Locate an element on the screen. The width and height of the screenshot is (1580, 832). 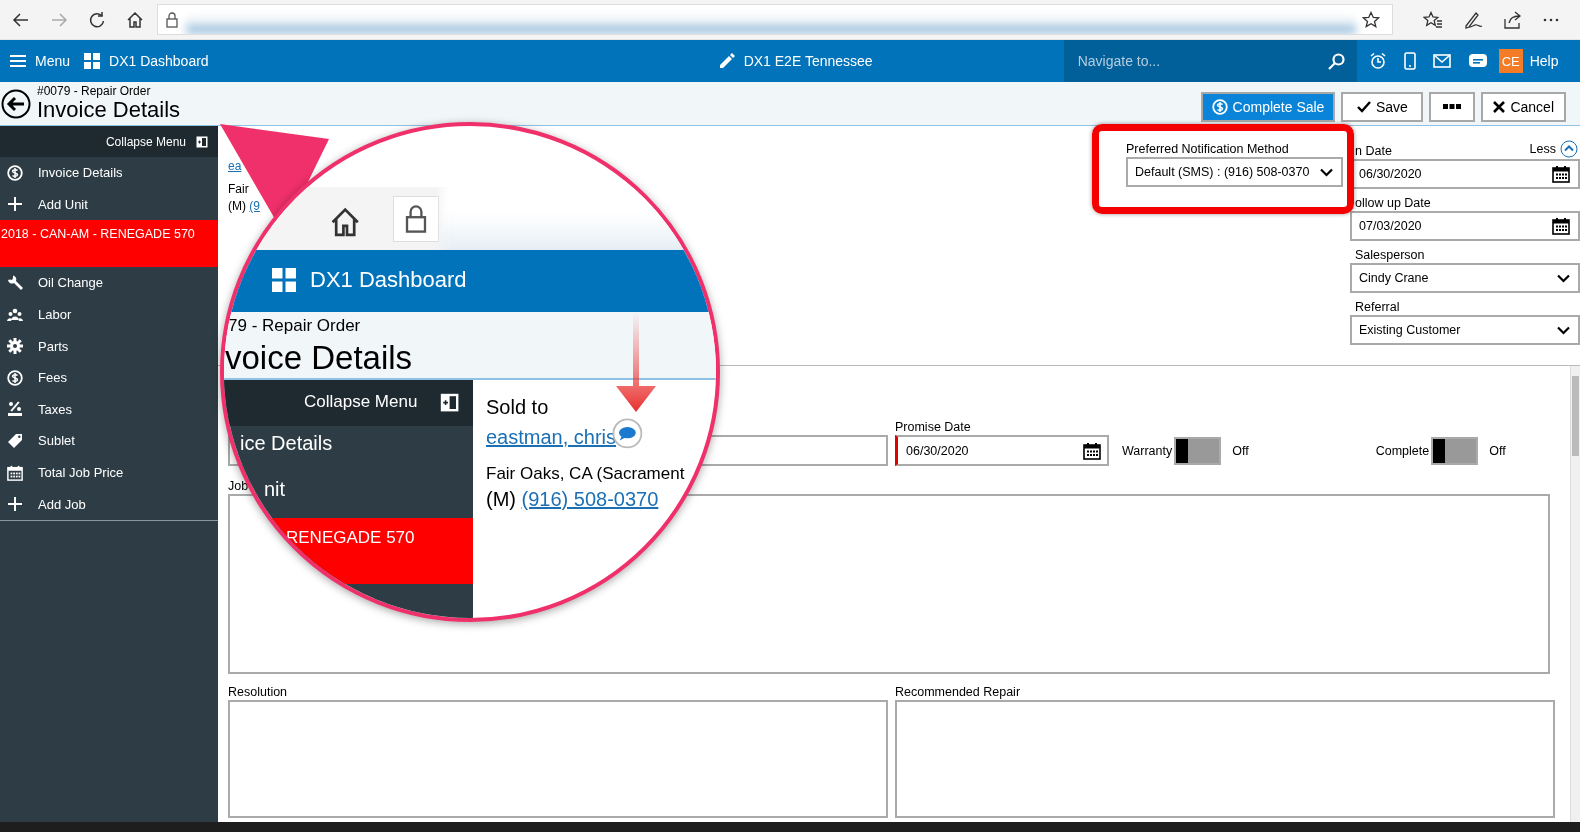
percent-icon is located at coordinates (15, 409).